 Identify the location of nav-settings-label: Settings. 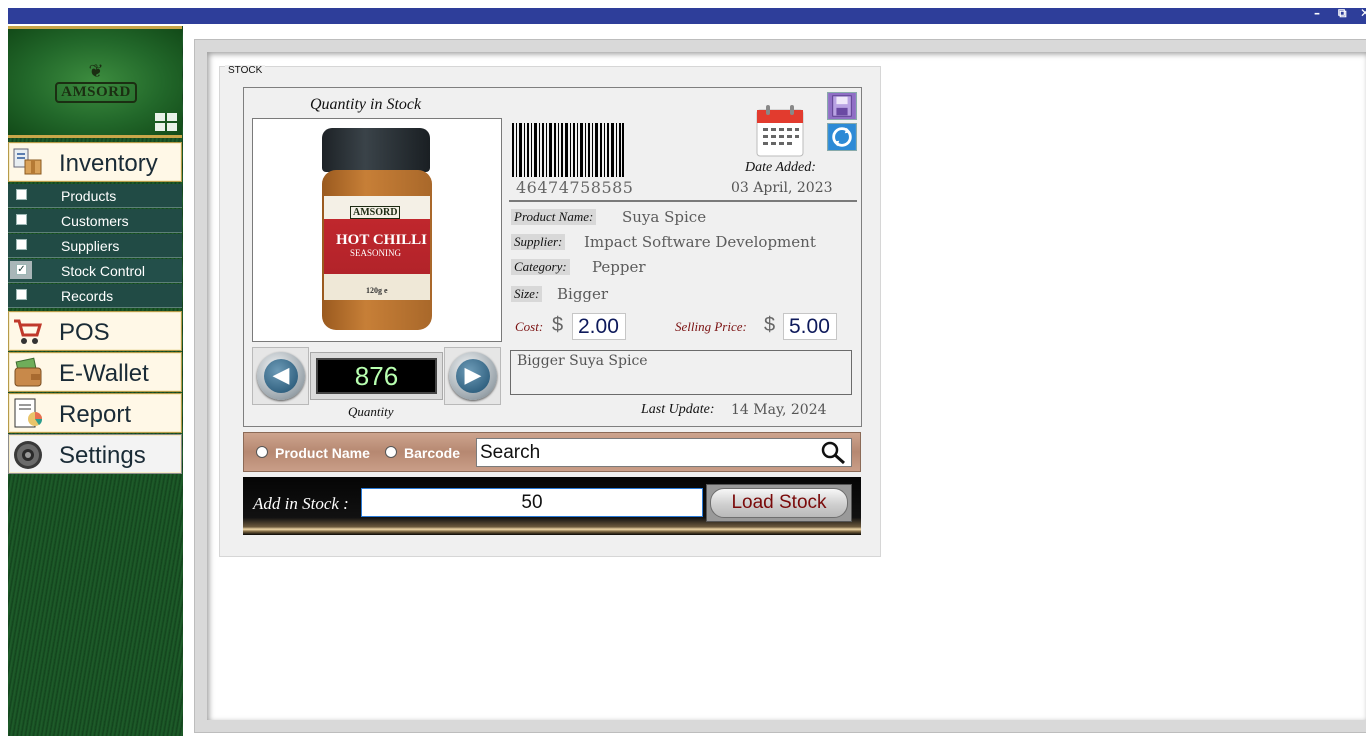
(102, 455).